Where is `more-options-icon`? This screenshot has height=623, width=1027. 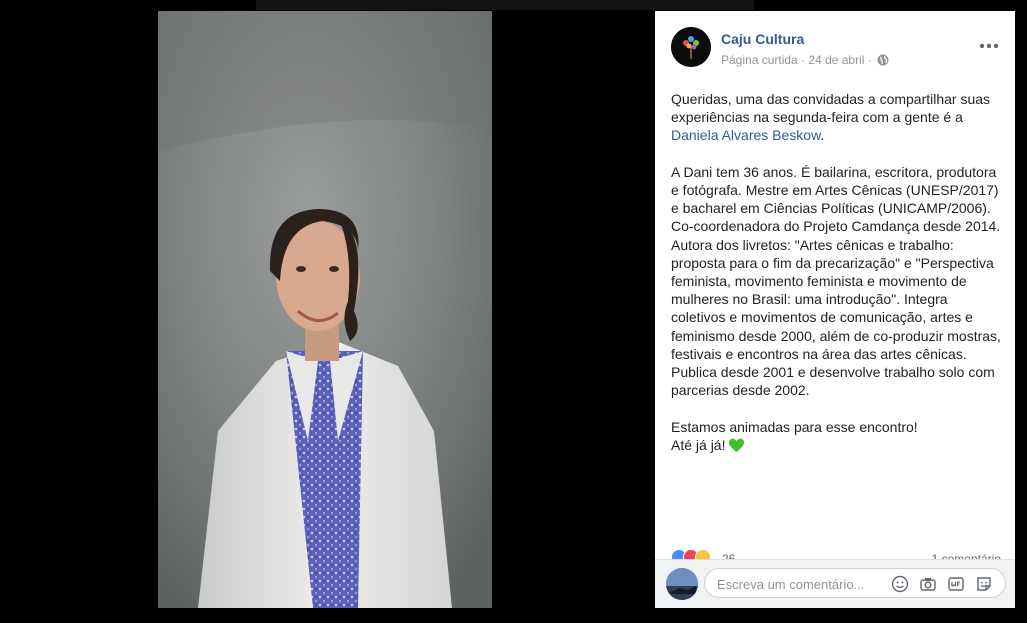
more-options-icon is located at coordinates (989, 43).